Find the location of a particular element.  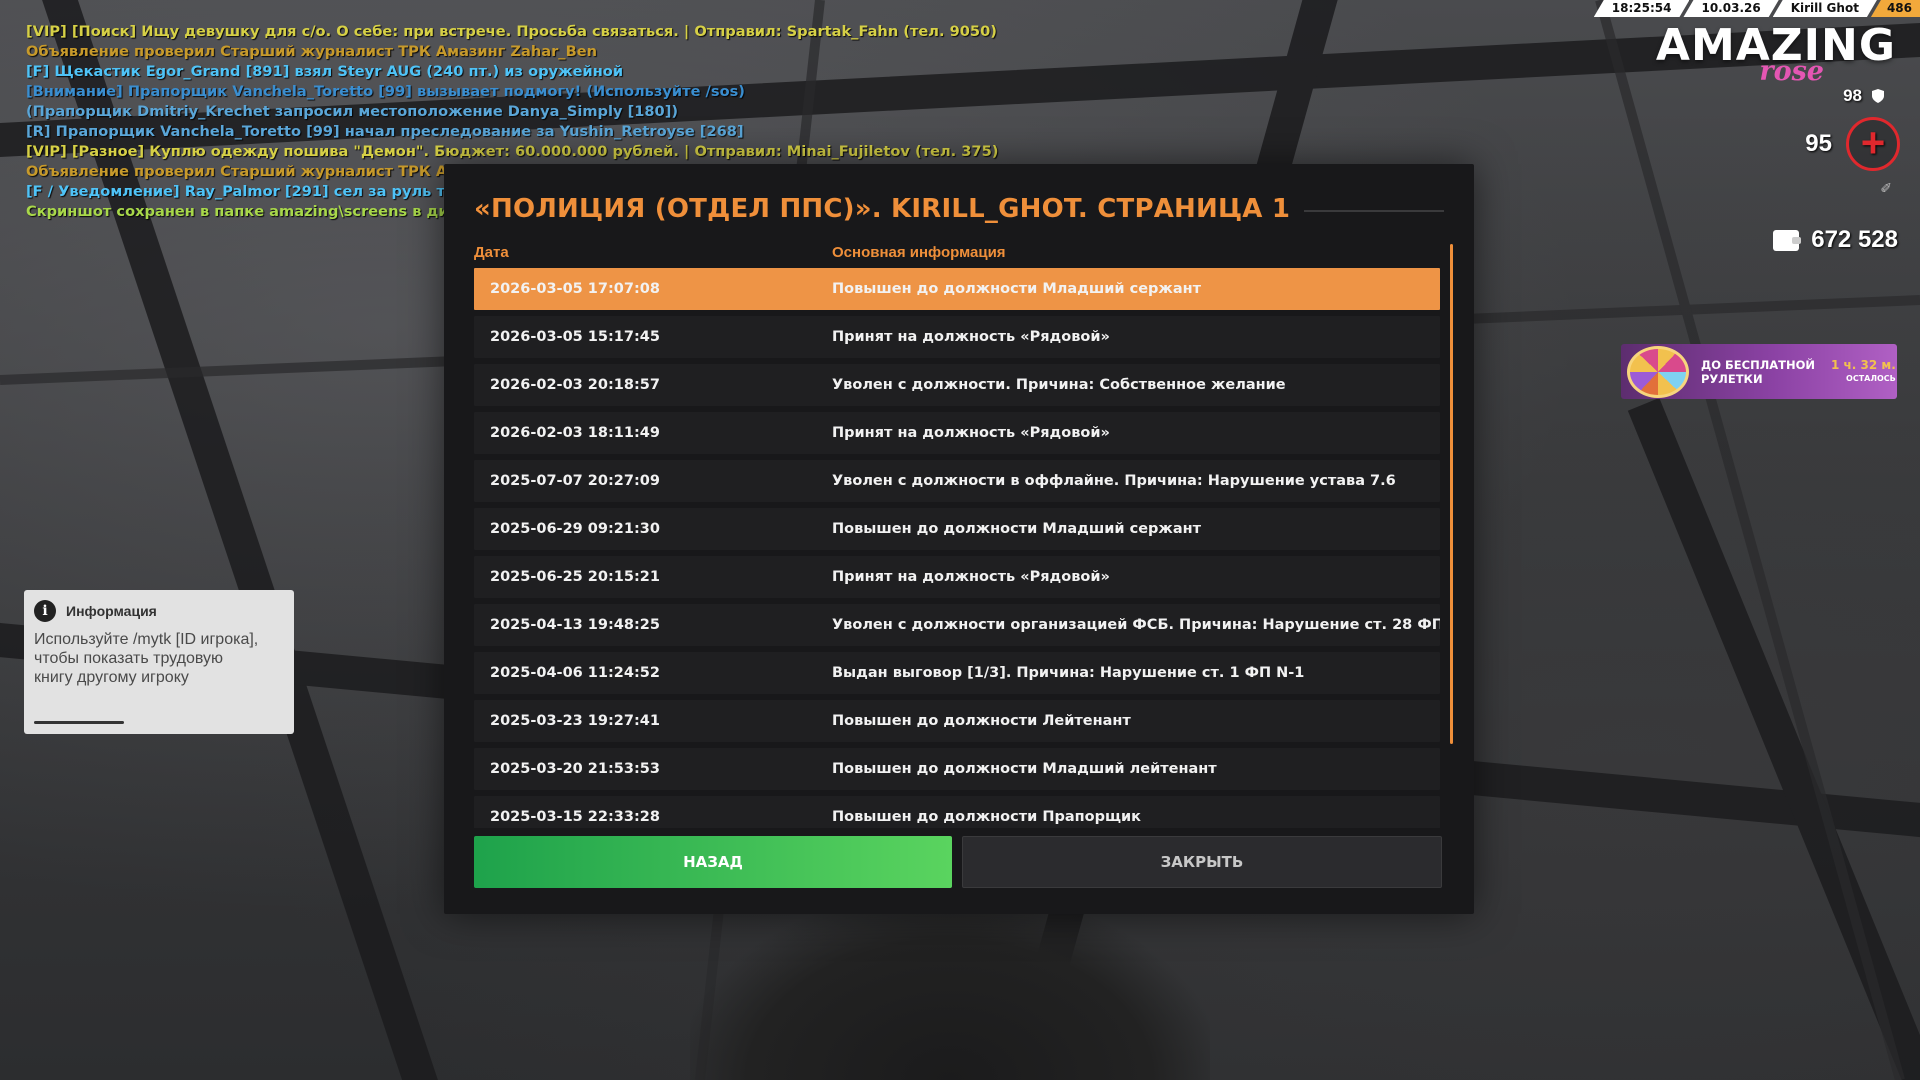

toast-header: i Информация is located at coordinates (159, 611).